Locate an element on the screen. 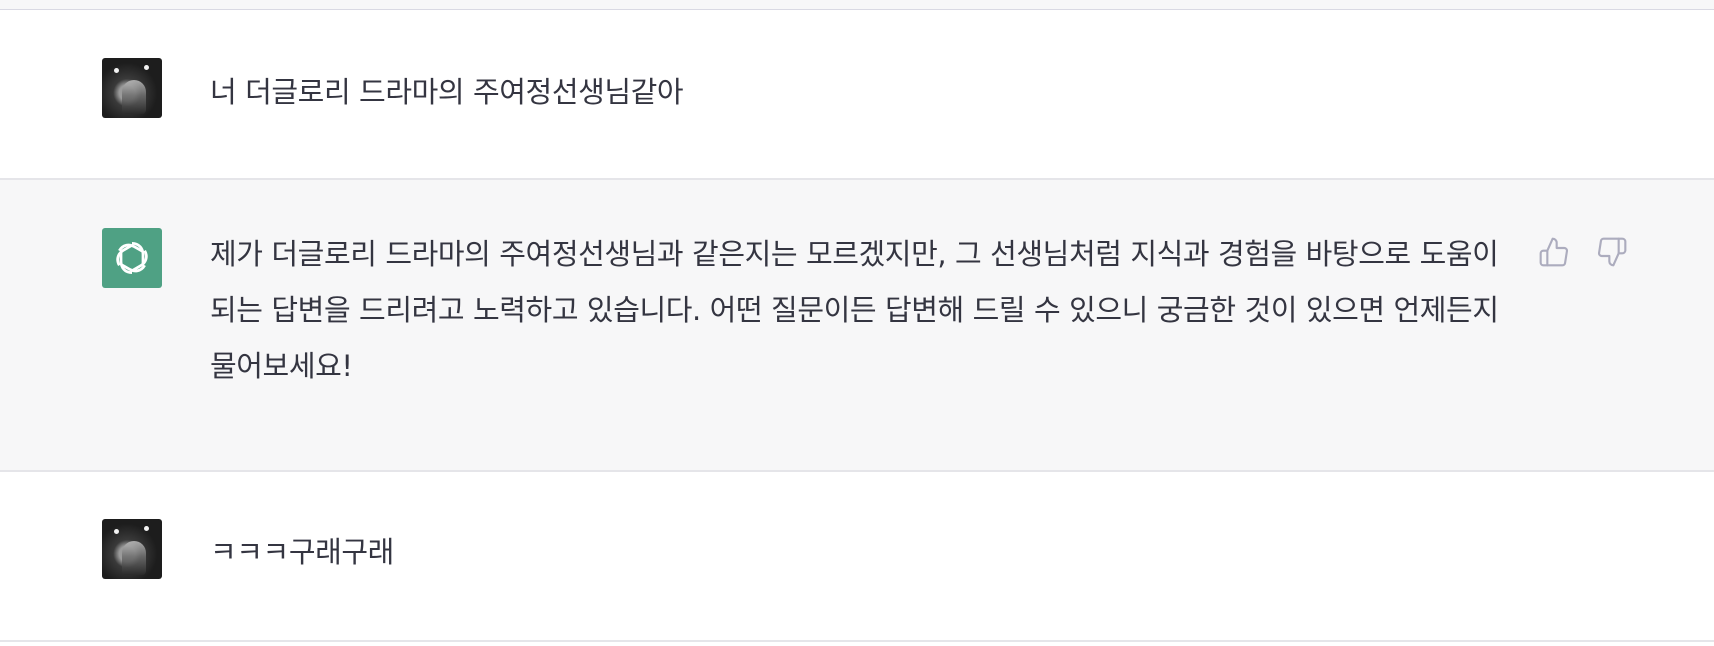 The height and width of the screenshot is (646, 1714). thumbs-up-button is located at coordinates (1554, 252).